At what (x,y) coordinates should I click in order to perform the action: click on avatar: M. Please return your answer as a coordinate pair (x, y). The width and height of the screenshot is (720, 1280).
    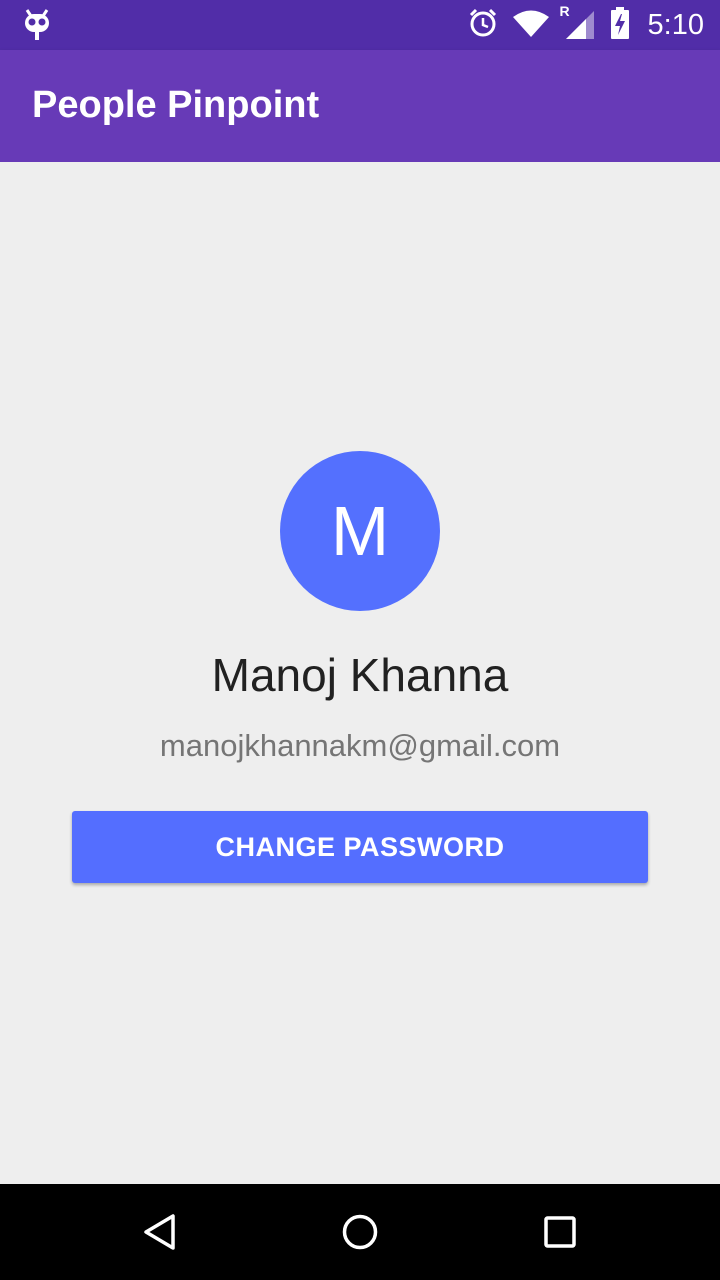
    Looking at the image, I should click on (360, 531).